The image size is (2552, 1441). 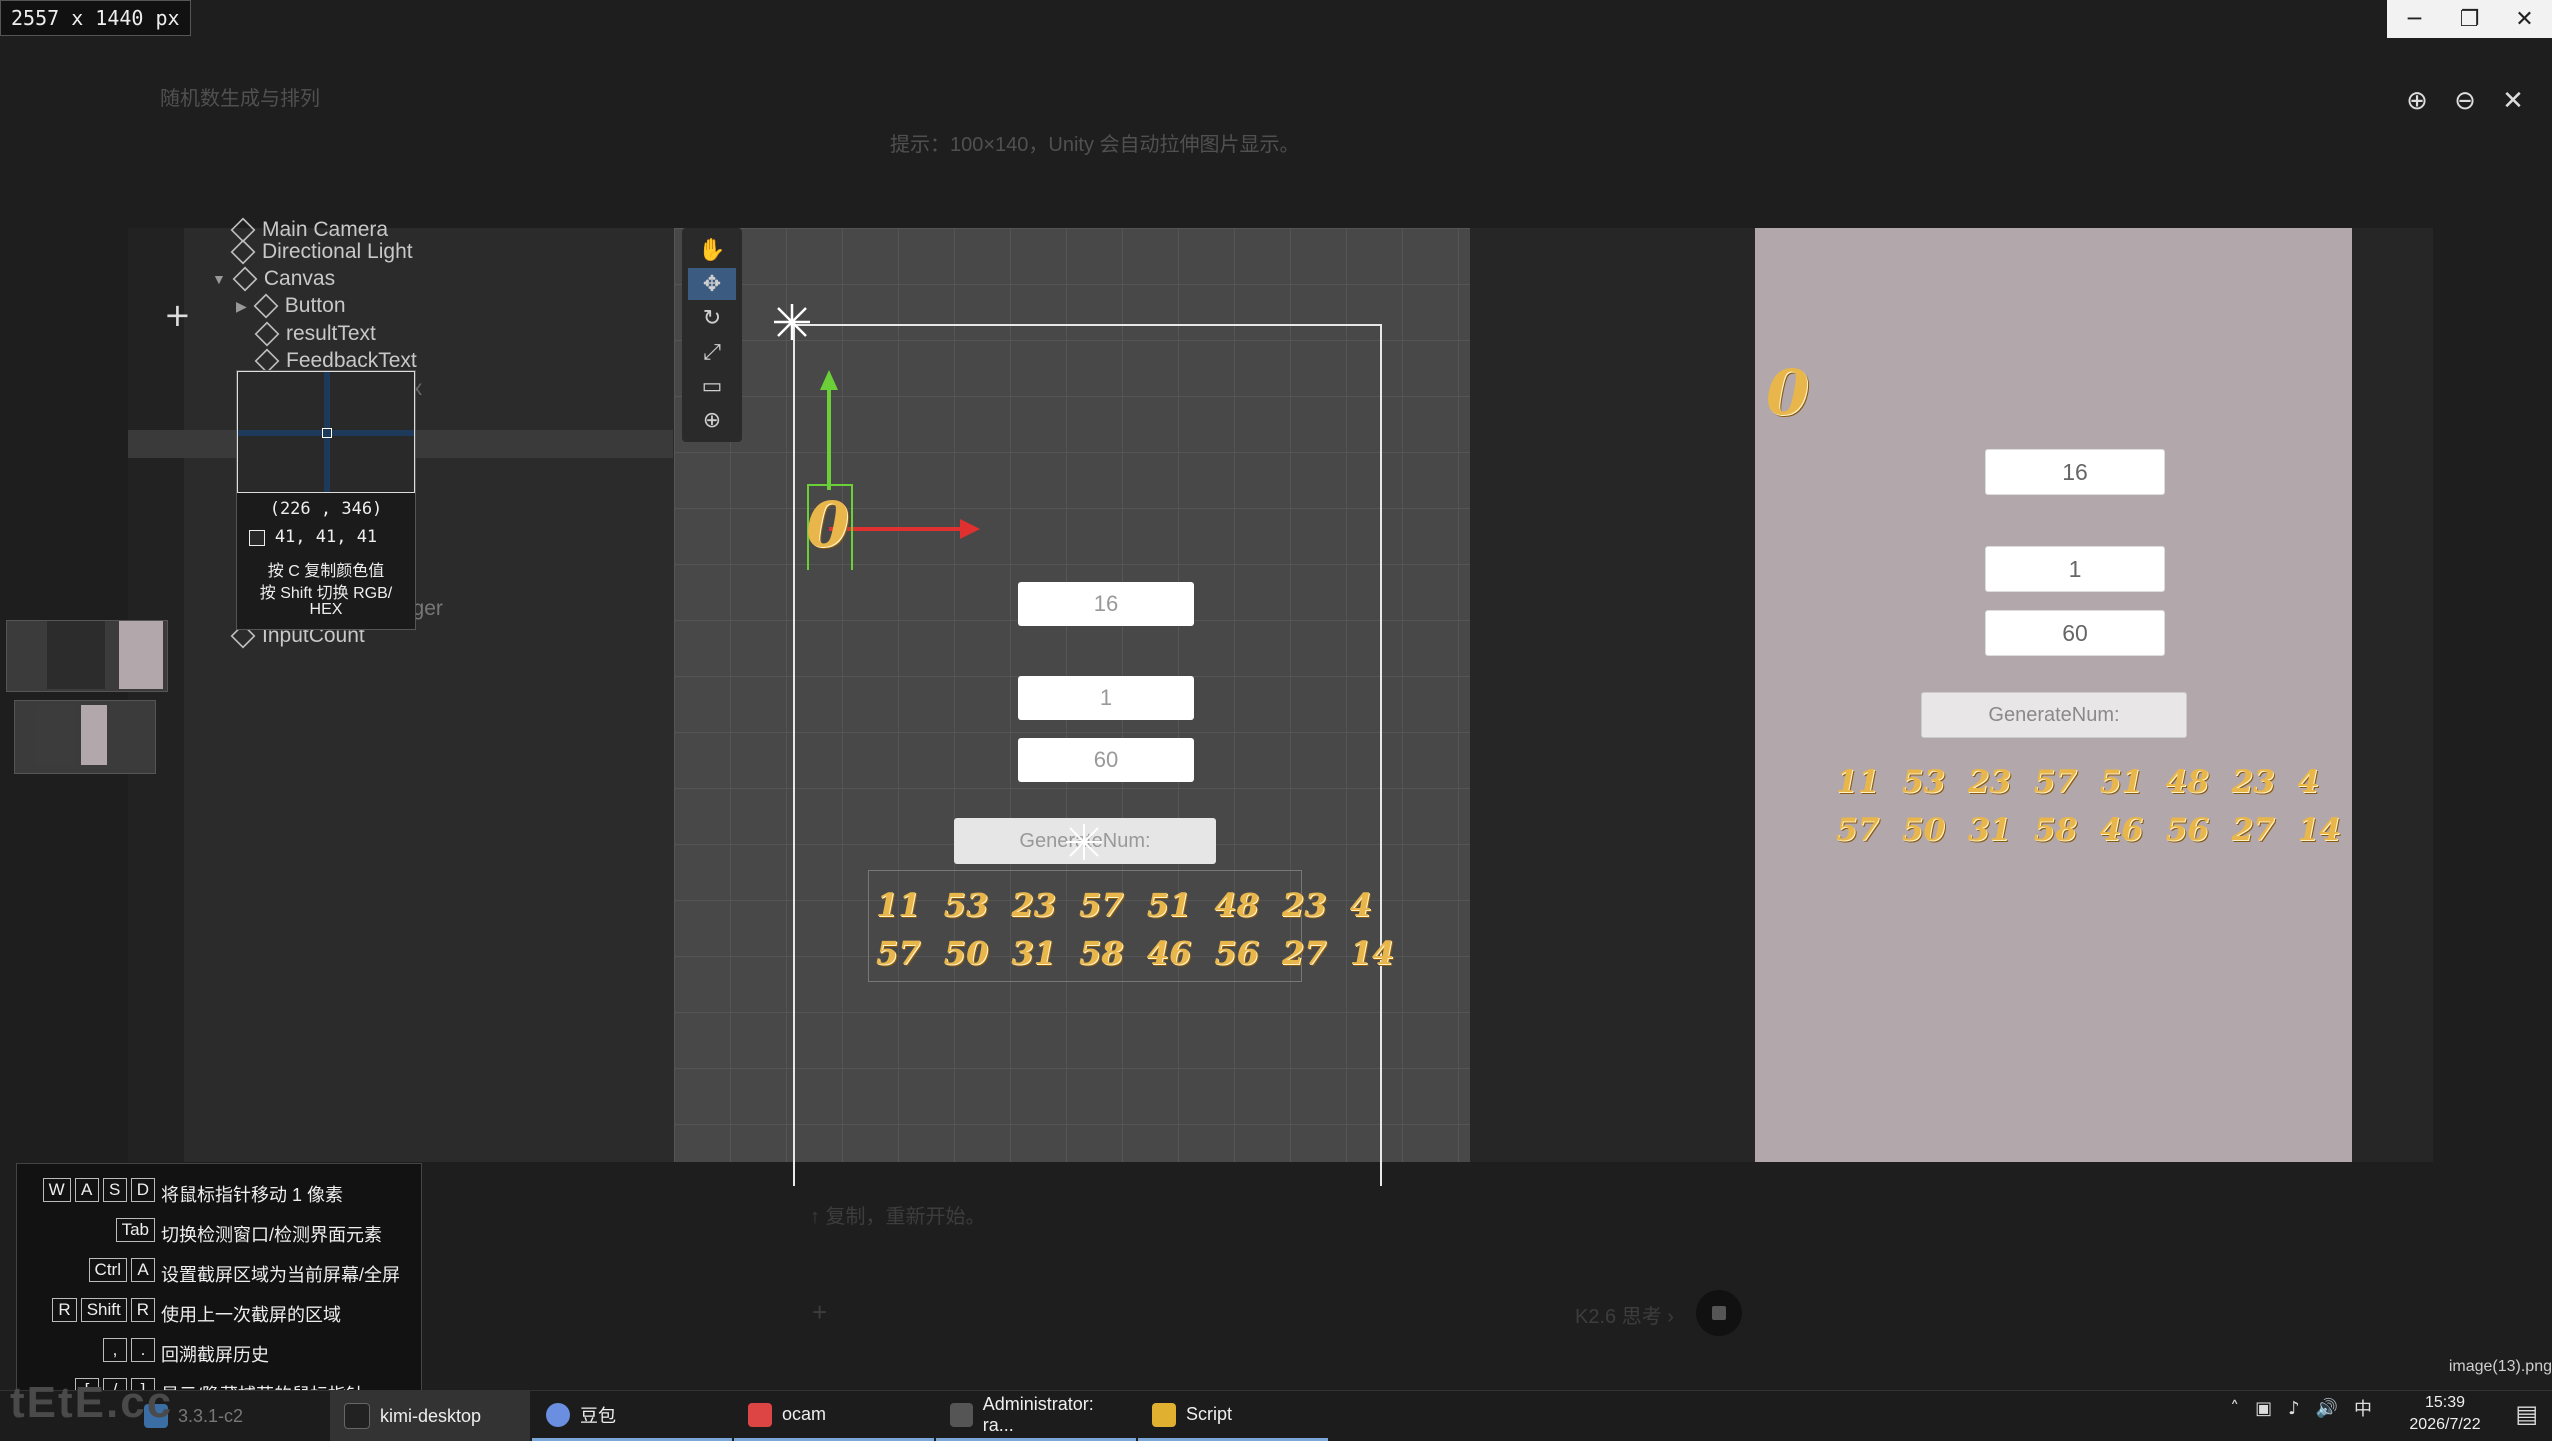 What do you see at coordinates (632, 1416) in the screenshot?
I see `taskbar-item: 豆包` at bounding box center [632, 1416].